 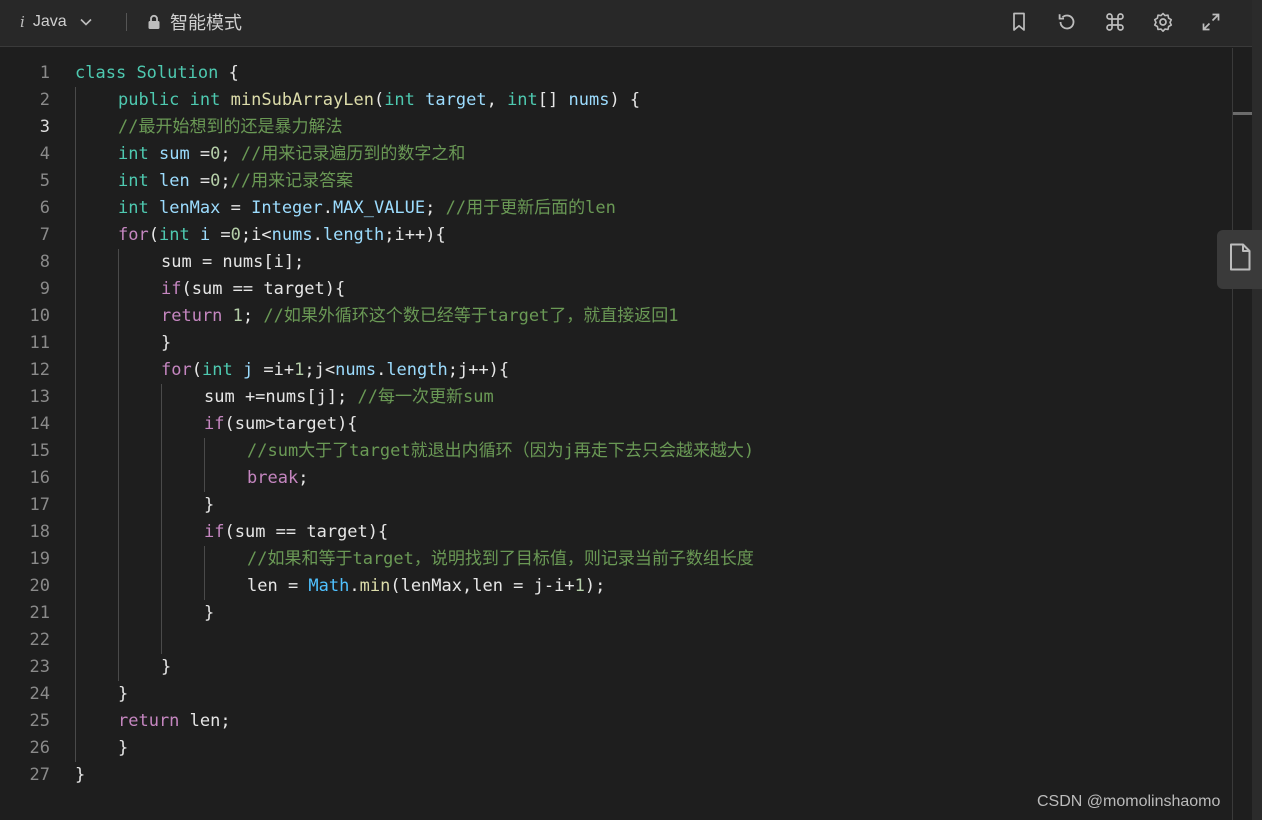 I want to click on code-text: return 1; //如果外循环这个数已经等于target了，就直接返回1, so click(x=420, y=316).